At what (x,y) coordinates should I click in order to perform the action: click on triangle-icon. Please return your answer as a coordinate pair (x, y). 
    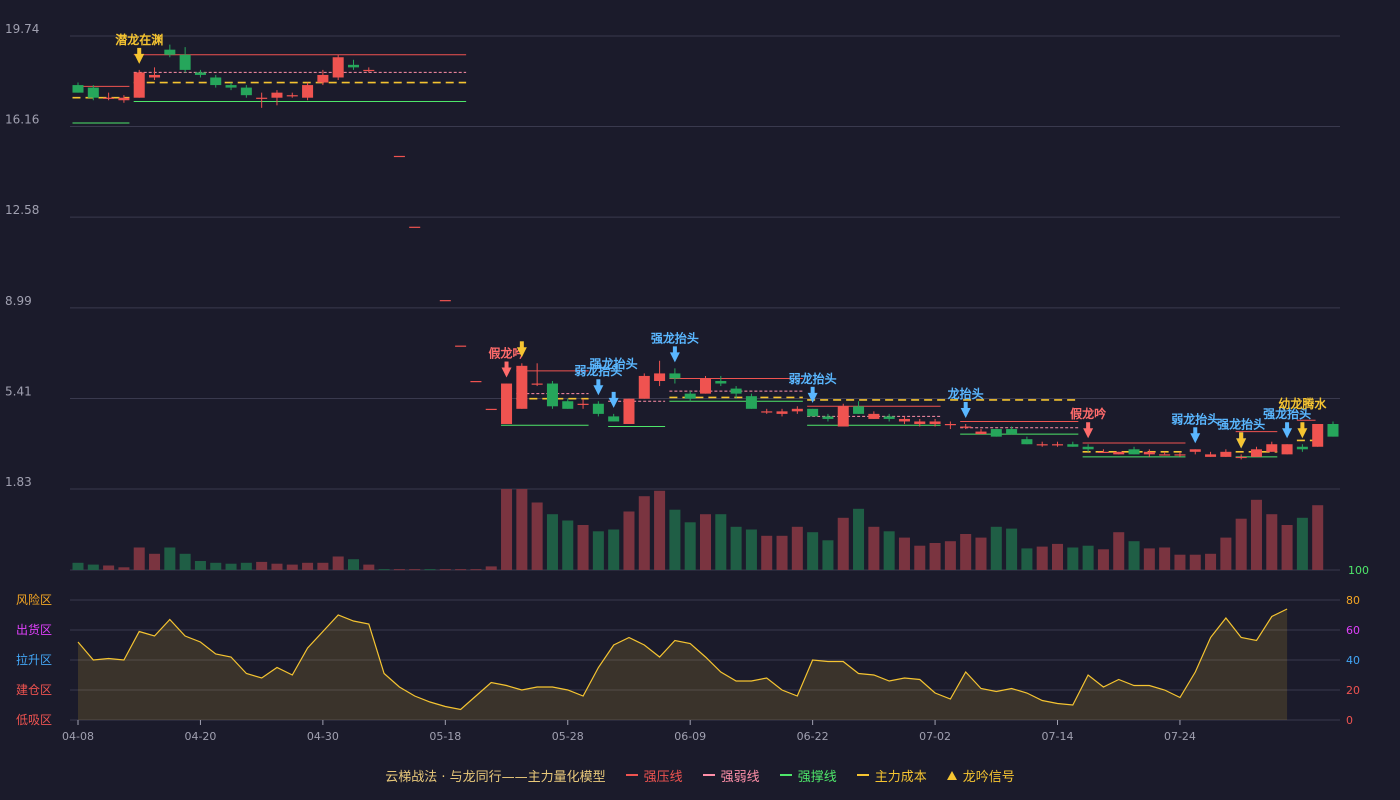
    Looking at the image, I should click on (951, 775).